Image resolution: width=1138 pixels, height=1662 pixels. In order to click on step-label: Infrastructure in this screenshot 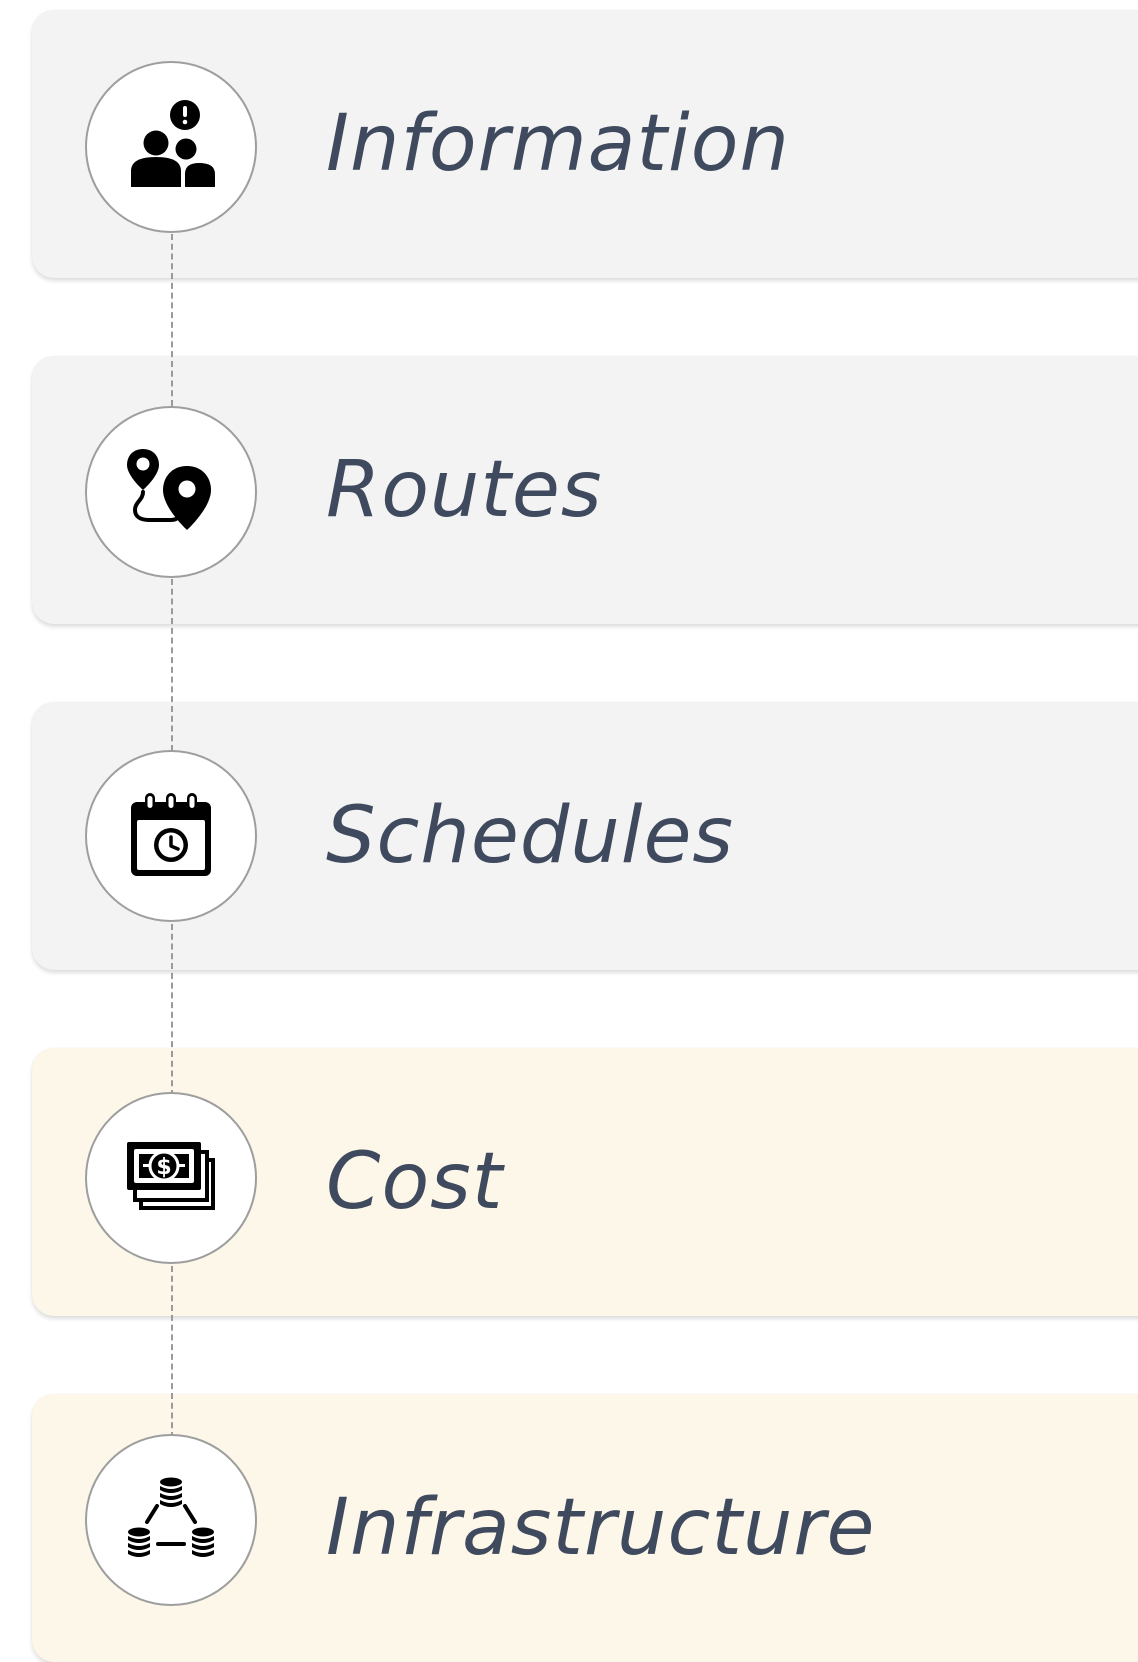, I will do `click(601, 1528)`.